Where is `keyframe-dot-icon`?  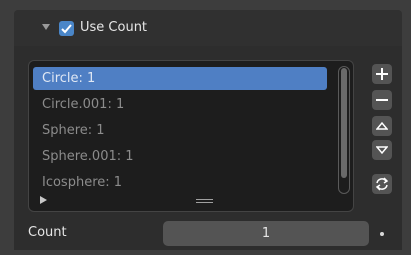
keyframe-dot-icon is located at coordinates (382, 234).